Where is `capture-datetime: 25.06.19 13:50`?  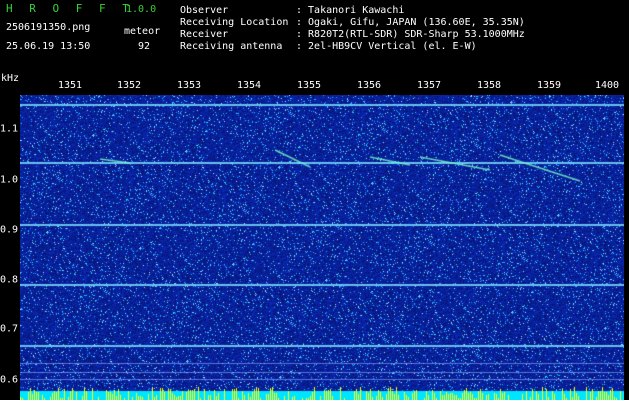 capture-datetime: 25.06.19 13:50 is located at coordinates (48, 46).